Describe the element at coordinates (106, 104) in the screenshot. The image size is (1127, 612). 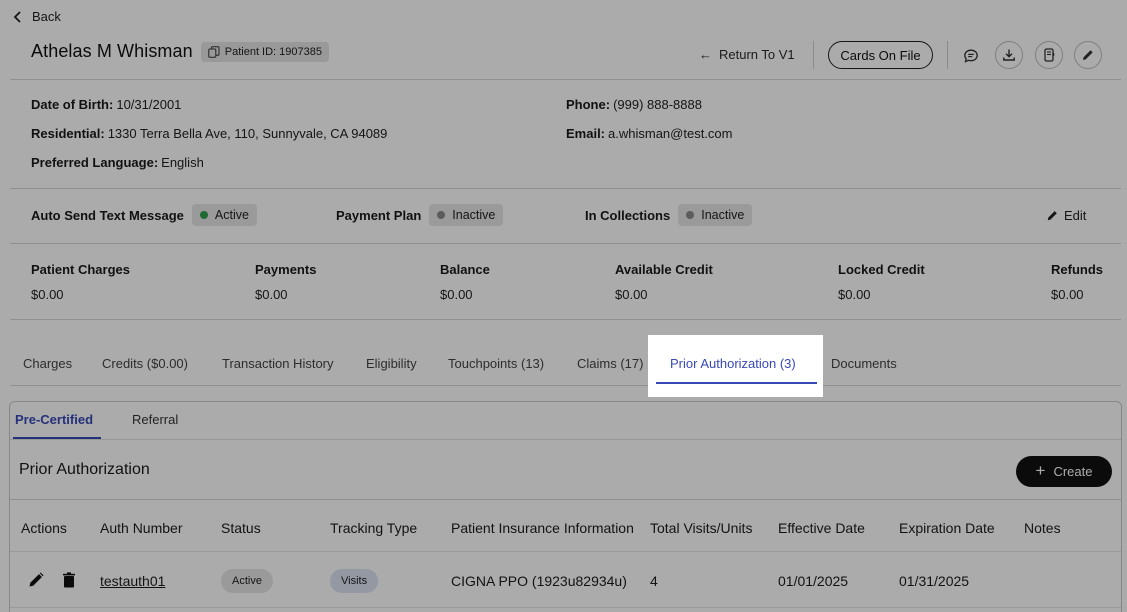
I see `dob-field: Date of Birth: 10/31/2001` at that location.